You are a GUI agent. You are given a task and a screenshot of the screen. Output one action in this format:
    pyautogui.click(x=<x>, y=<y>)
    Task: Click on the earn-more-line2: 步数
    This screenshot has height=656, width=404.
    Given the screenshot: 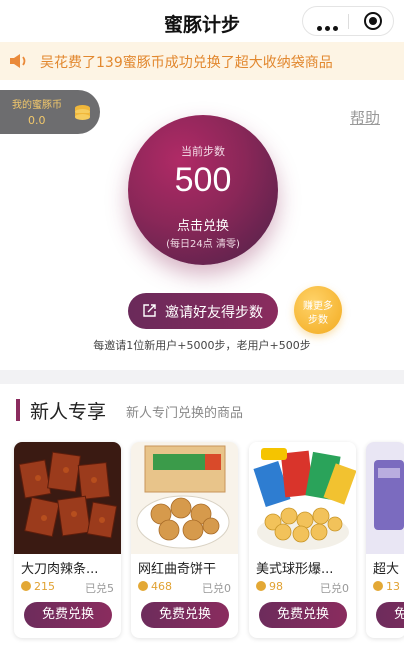 What is the action you would take?
    pyautogui.click(x=318, y=320)
    